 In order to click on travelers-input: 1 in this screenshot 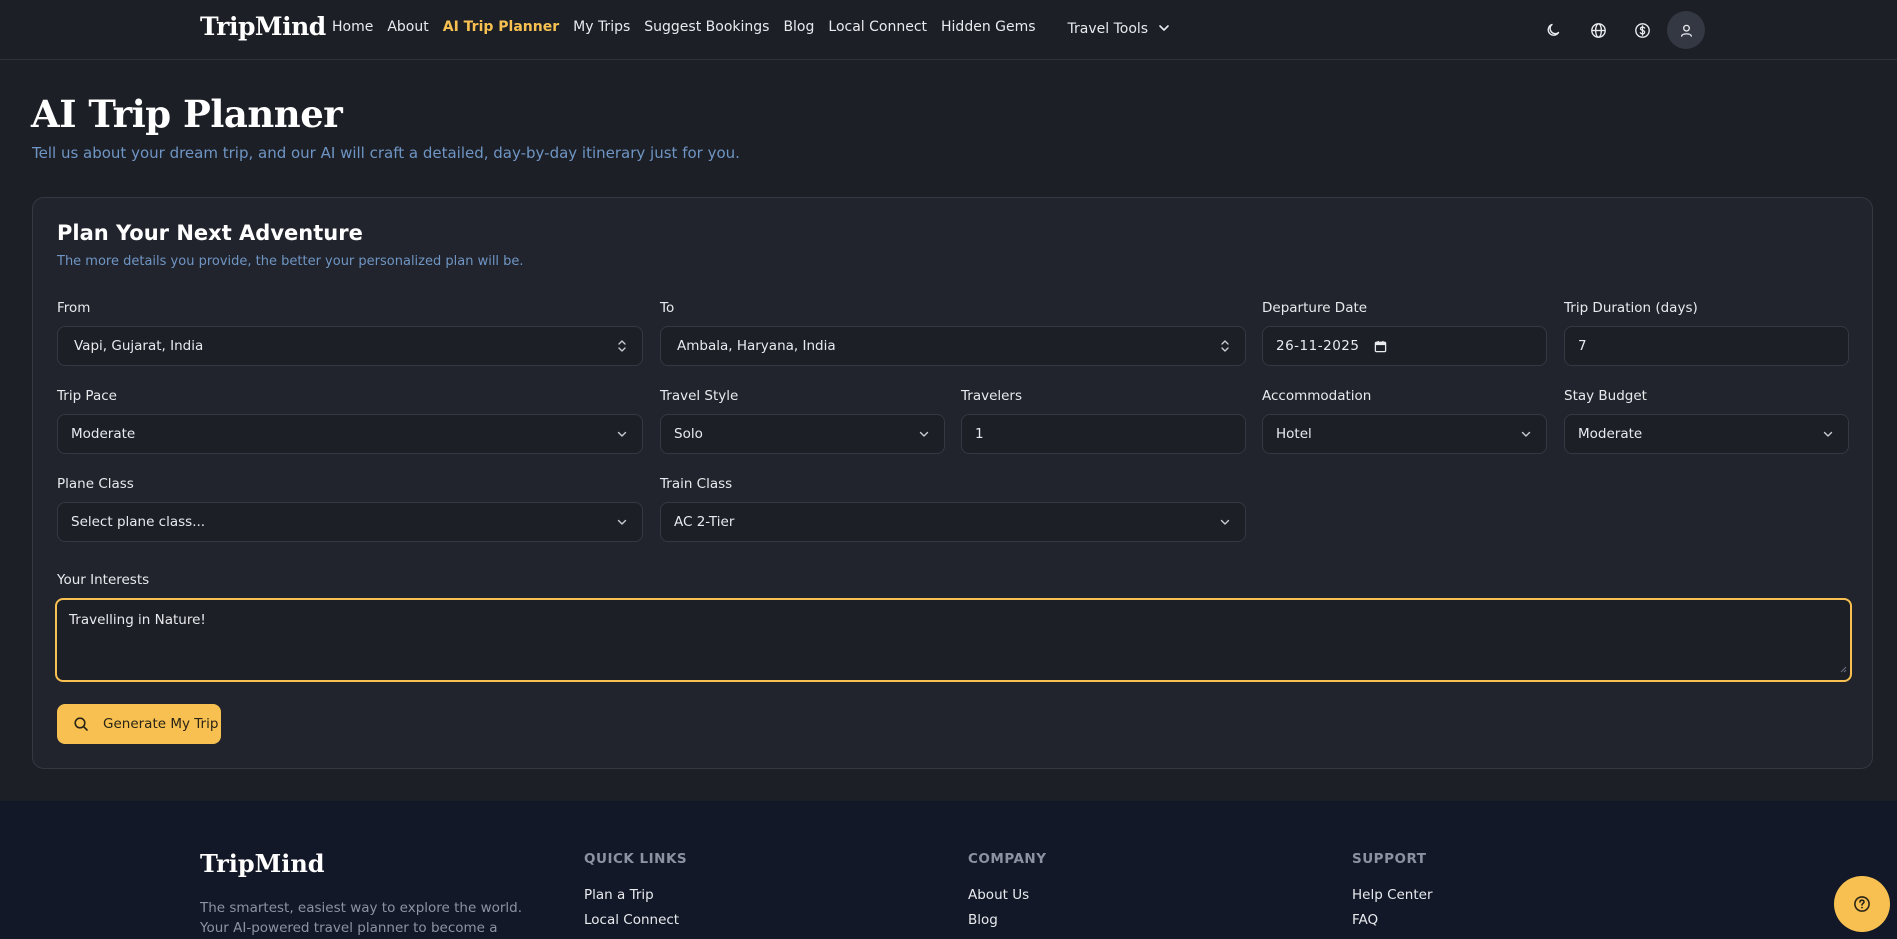, I will do `click(1103, 434)`.